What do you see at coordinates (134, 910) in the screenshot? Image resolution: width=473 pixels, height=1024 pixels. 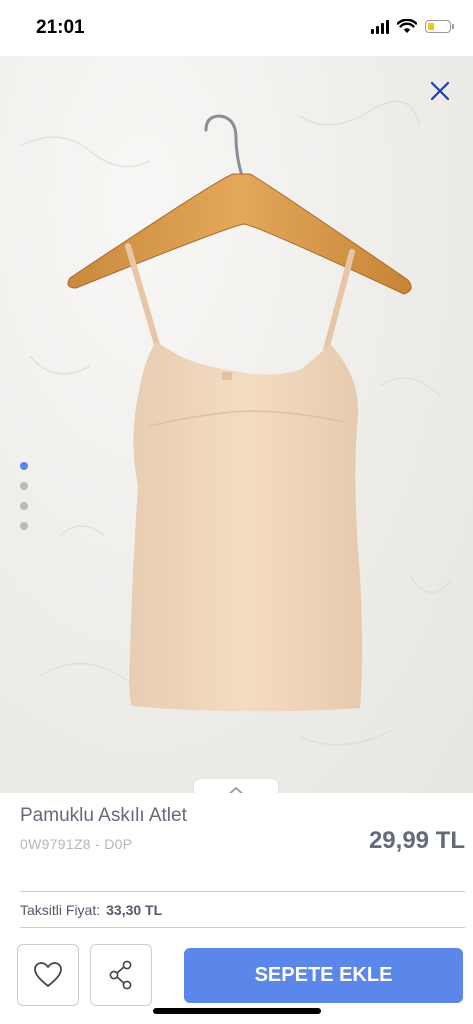 I see `installment-value: 33,30 TL` at bounding box center [134, 910].